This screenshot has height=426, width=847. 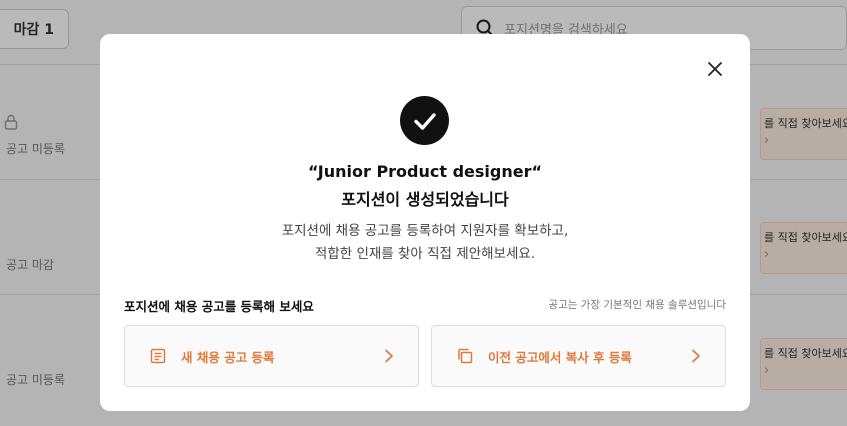 I want to click on close-icon, so click(x=715, y=69).